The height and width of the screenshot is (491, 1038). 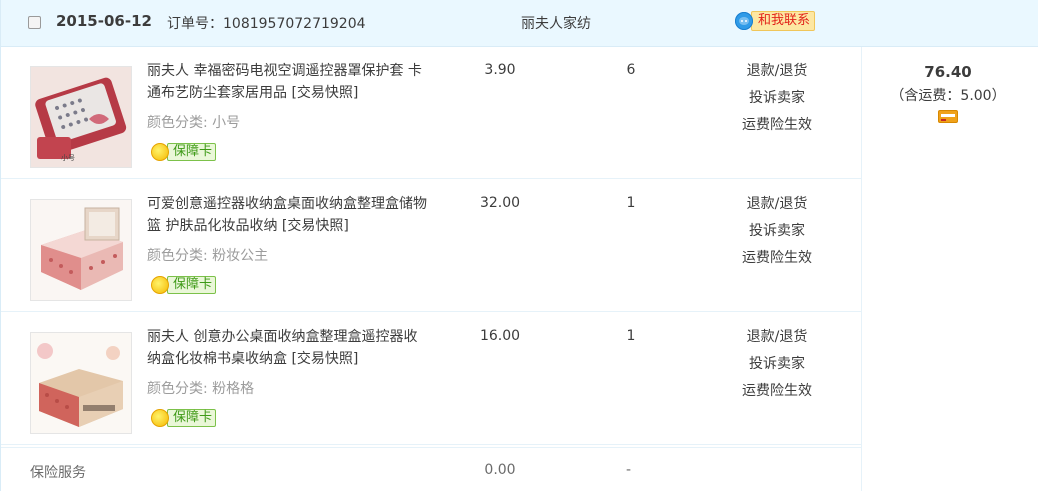 What do you see at coordinates (287, 348) in the screenshot?
I see `product-title-link: 丽夫人 创意办公桌面收纳盒整理盒遥控器收纳盒化妆棉书桌收纳盒 [交易快照]` at bounding box center [287, 348].